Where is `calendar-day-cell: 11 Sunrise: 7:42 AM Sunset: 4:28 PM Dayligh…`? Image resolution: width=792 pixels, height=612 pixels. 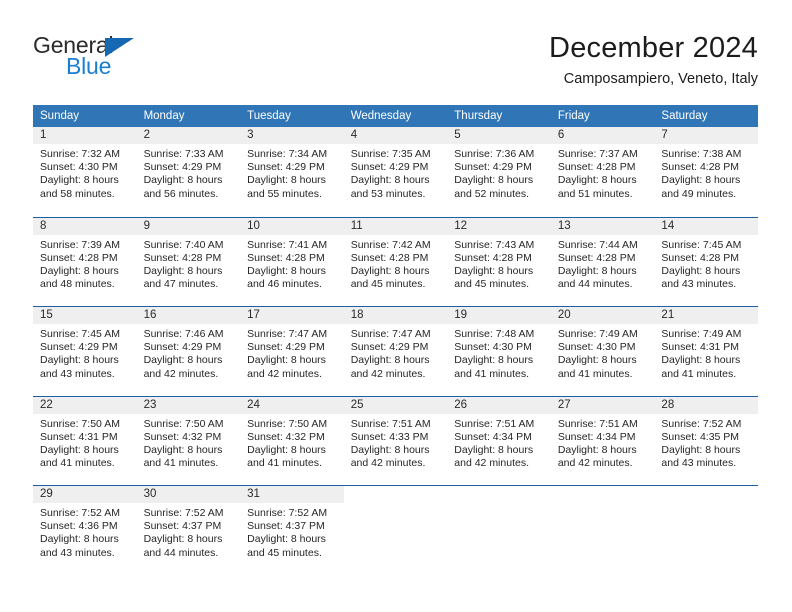
calendar-day-cell: 11 Sunrise: 7:42 AM Sunset: 4:28 PM Dayligh… is located at coordinates (395, 261).